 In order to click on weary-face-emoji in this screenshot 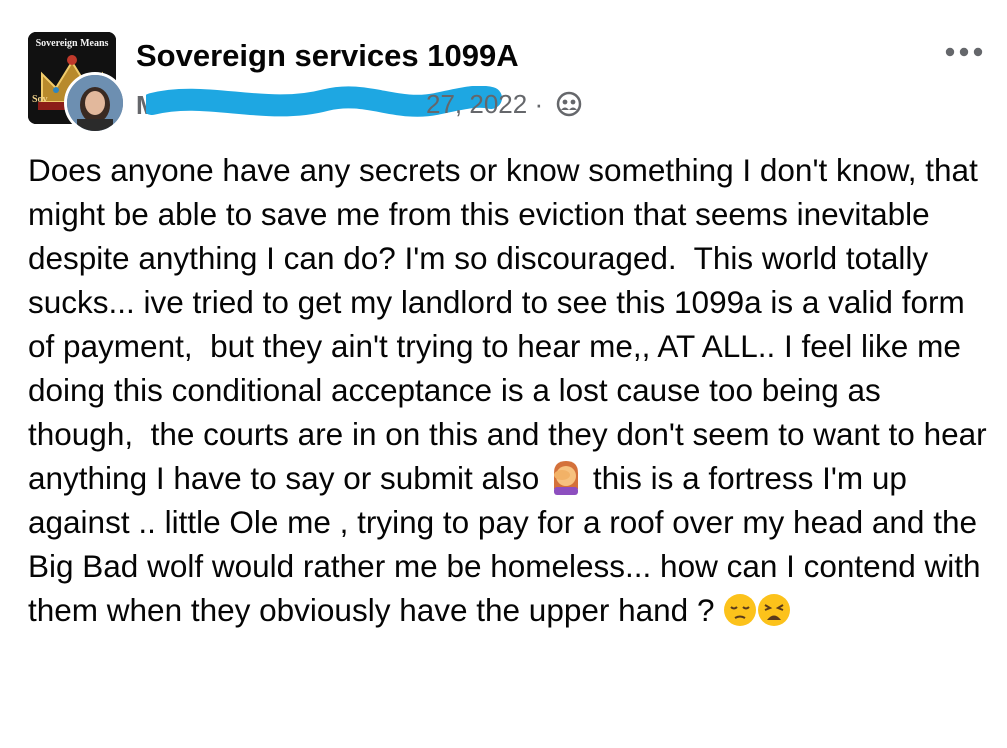, I will do `click(774, 610)`.